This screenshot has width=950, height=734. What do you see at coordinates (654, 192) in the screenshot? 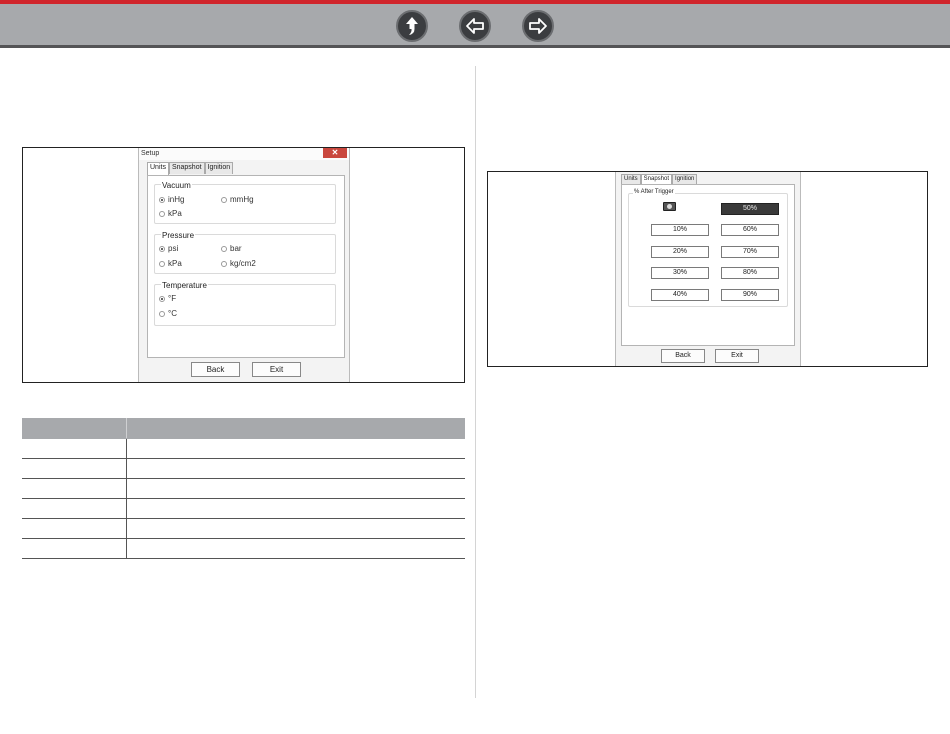
I see `after-trigger-label: % After Trigger` at bounding box center [654, 192].